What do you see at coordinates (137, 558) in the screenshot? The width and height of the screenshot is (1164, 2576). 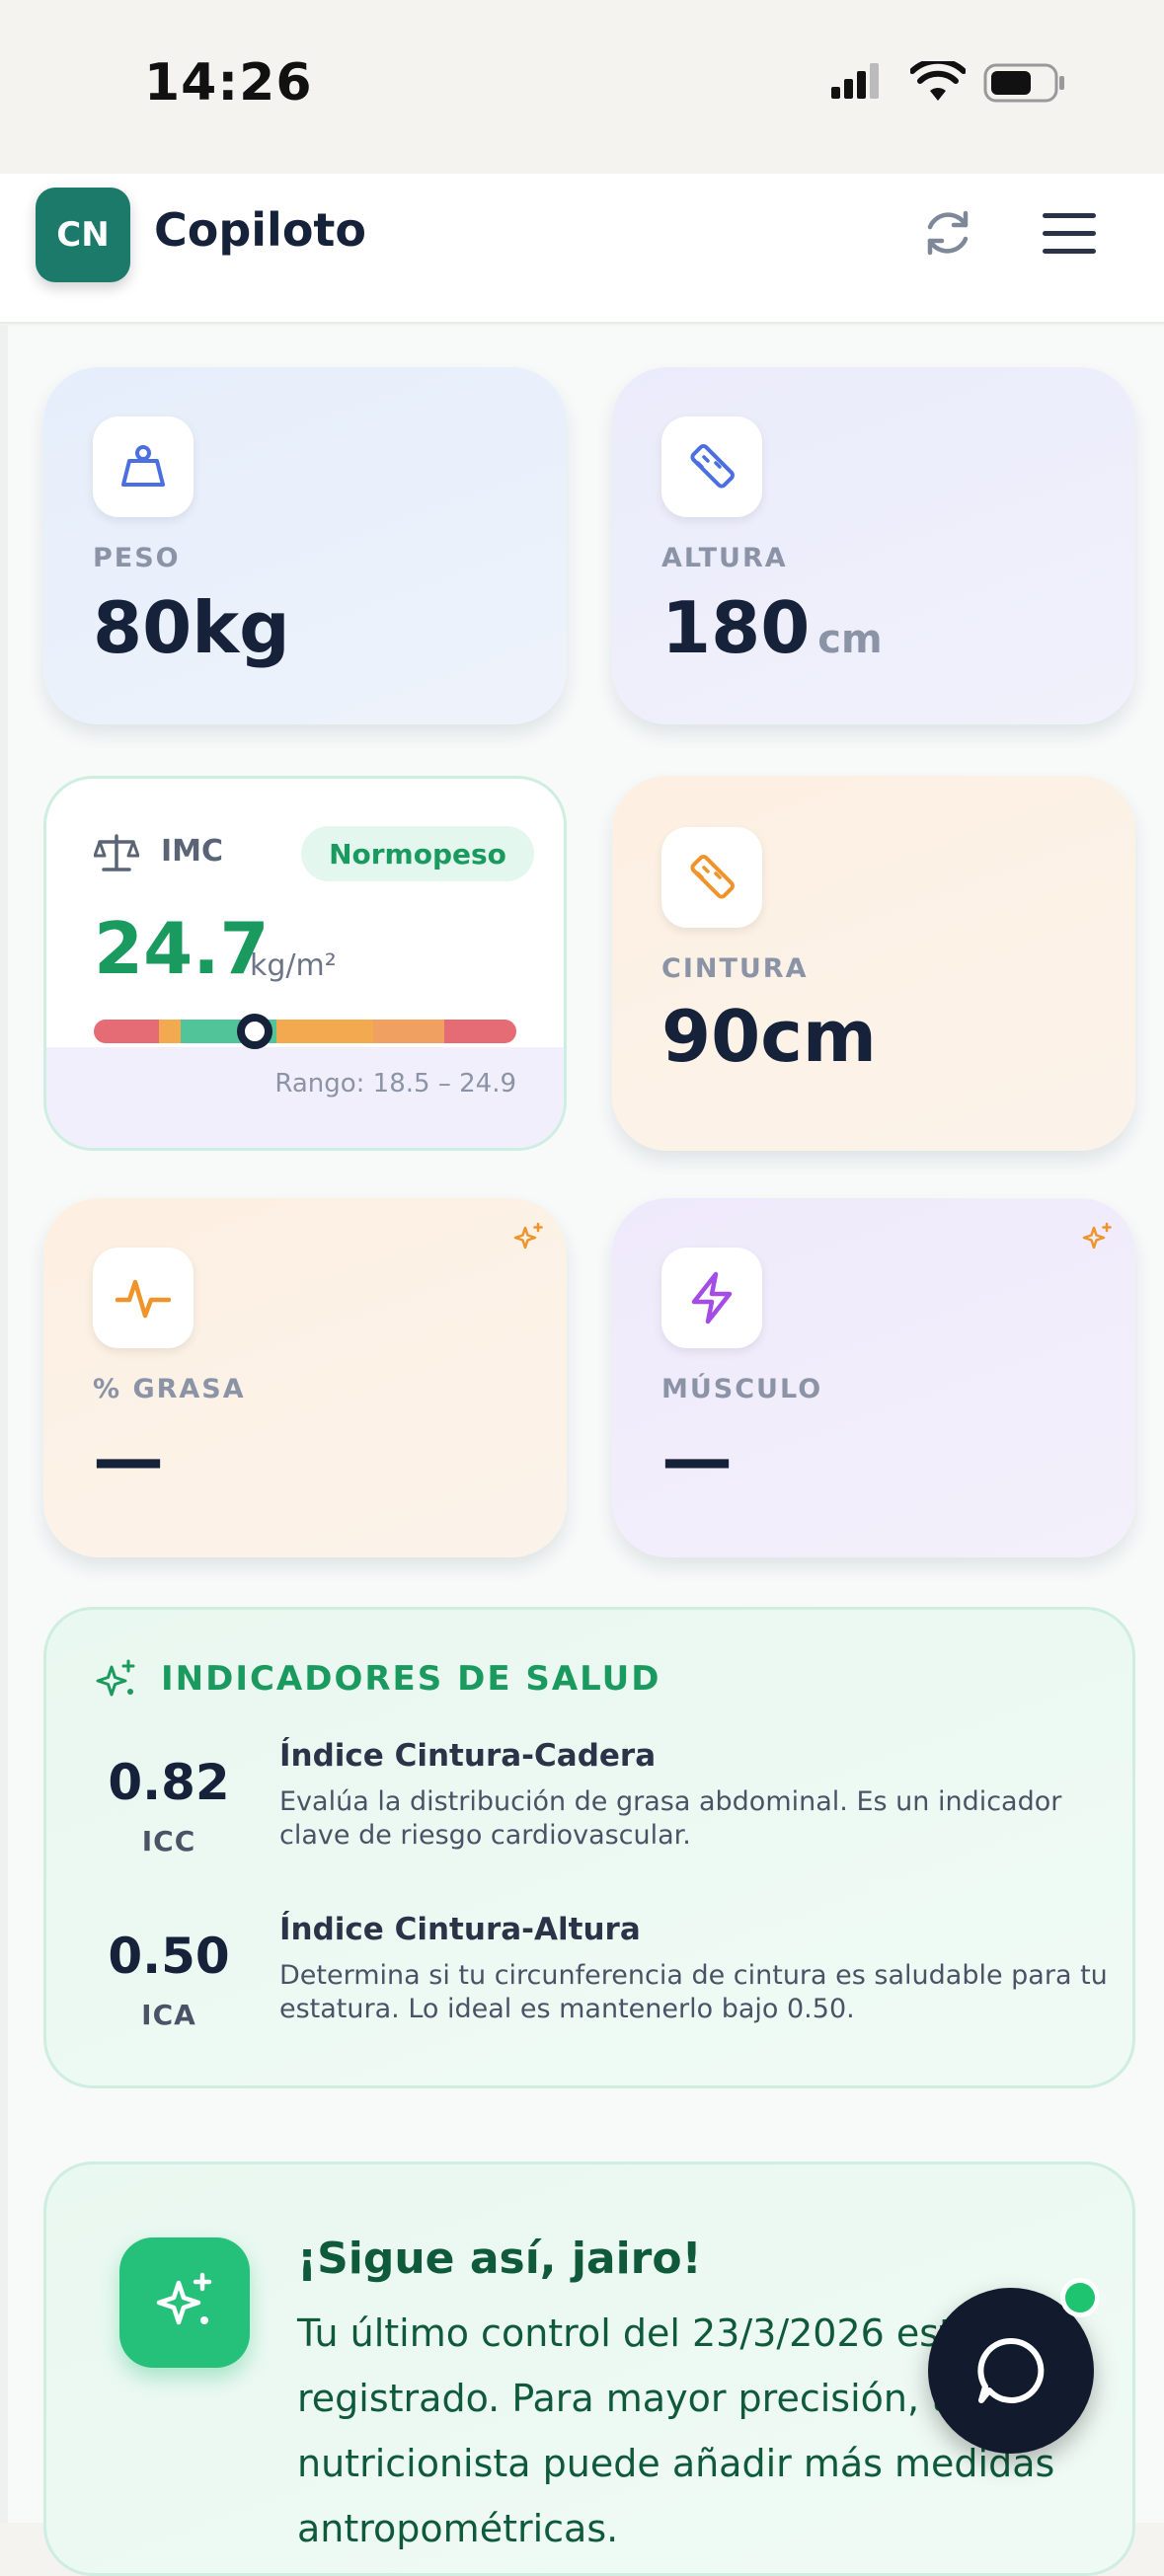 I see `peso-label: PESO` at bounding box center [137, 558].